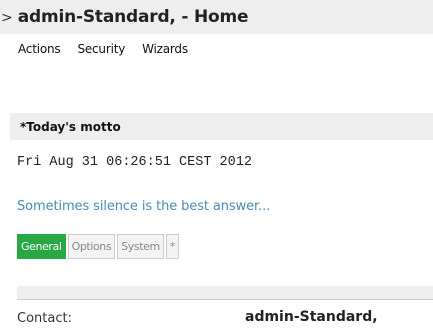  I want to click on tab-content-header, so click(225, 292).